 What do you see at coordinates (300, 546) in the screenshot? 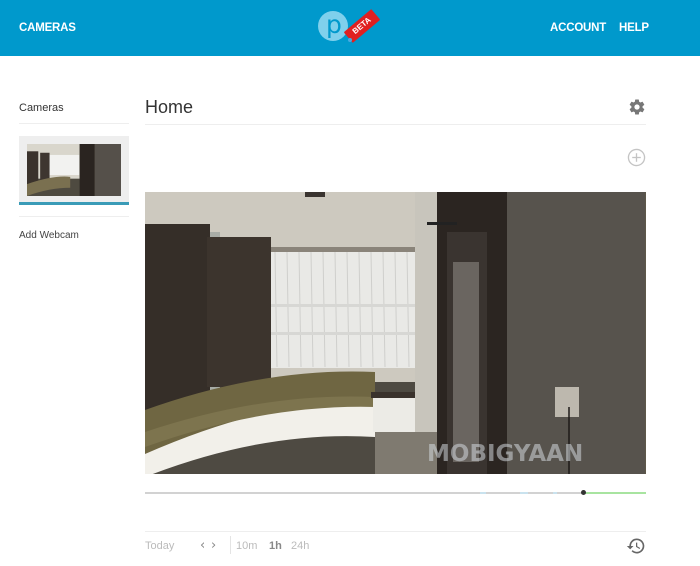
I see `zoom-option-24h: 24h` at bounding box center [300, 546].